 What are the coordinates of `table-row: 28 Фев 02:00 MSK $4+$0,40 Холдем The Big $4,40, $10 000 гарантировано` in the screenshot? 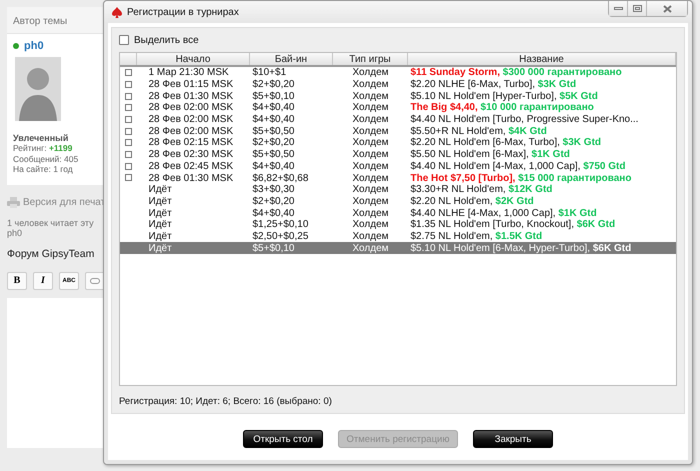 It's located at (398, 108).